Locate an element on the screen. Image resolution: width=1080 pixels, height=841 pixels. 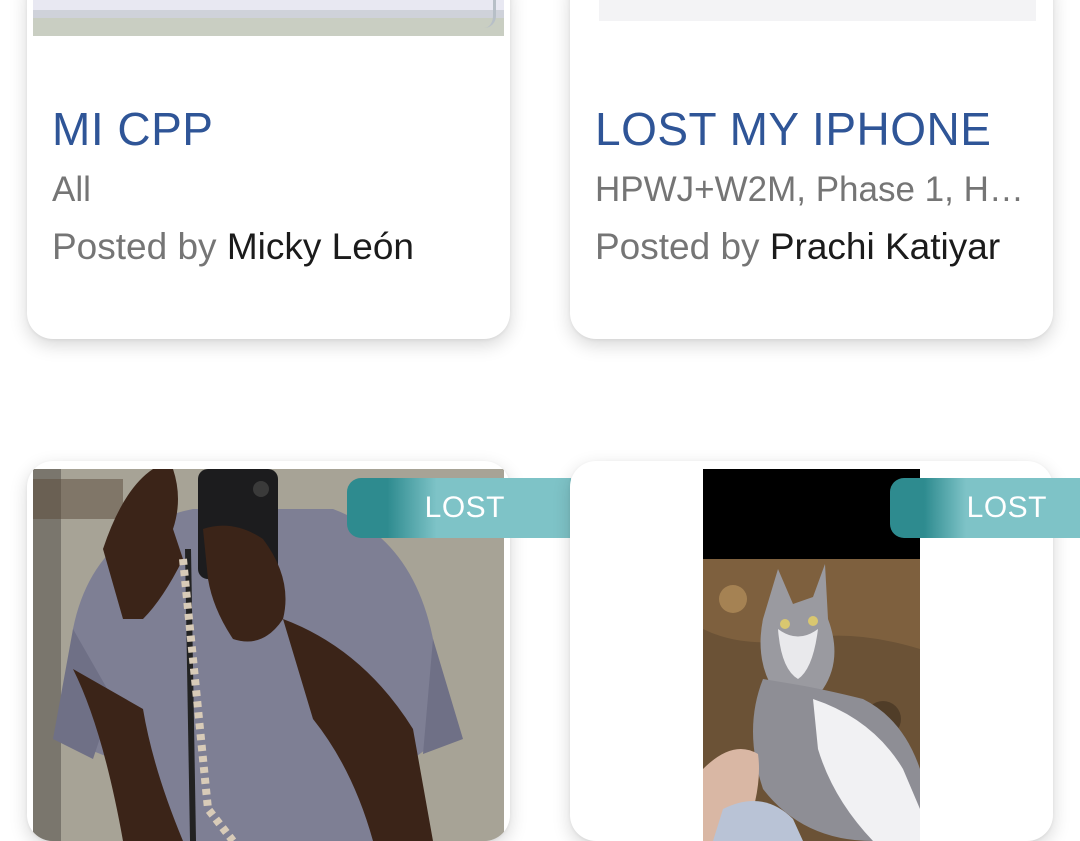
listing-photo-cat is located at coordinates (811, 655).